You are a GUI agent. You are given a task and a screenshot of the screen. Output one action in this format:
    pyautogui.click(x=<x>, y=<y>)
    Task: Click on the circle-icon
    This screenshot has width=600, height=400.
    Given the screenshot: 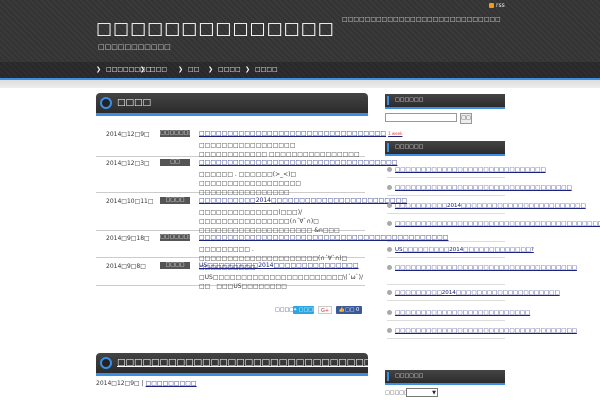 What is the action you would take?
    pyautogui.click(x=106, y=103)
    